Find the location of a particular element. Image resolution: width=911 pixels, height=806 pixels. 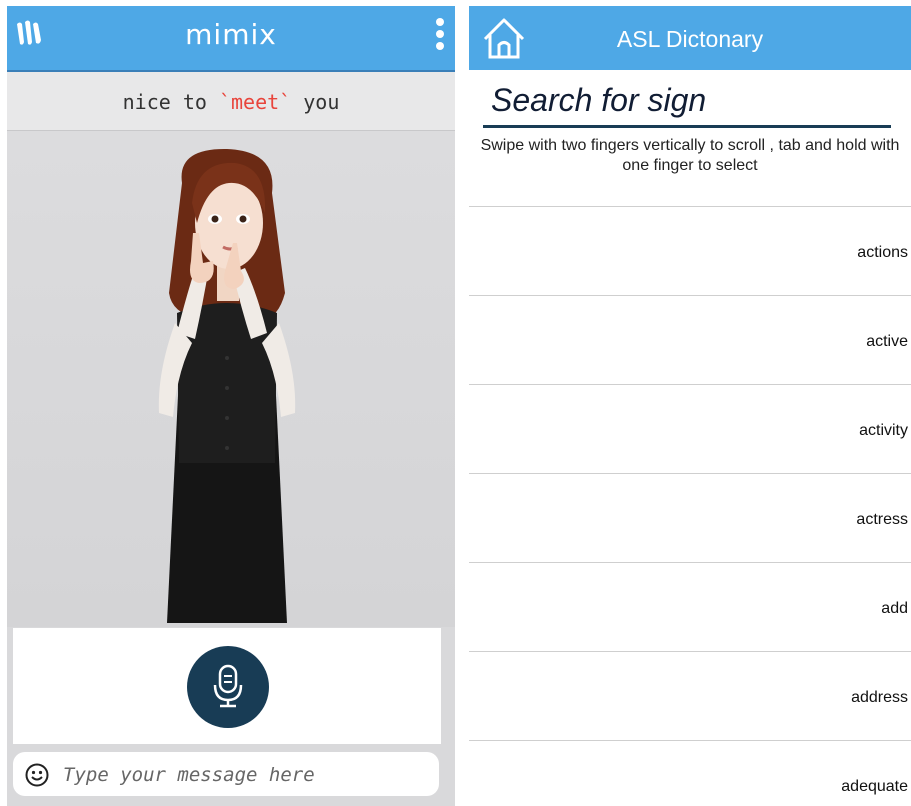

search-heading: Search for sign is located at coordinates (598, 100).